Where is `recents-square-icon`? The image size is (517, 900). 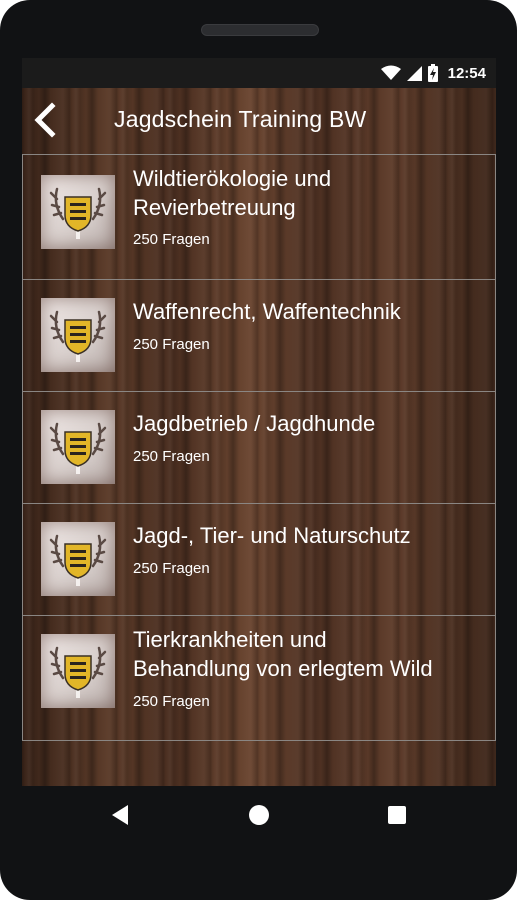
recents-square-icon is located at coordinates (397, 815).